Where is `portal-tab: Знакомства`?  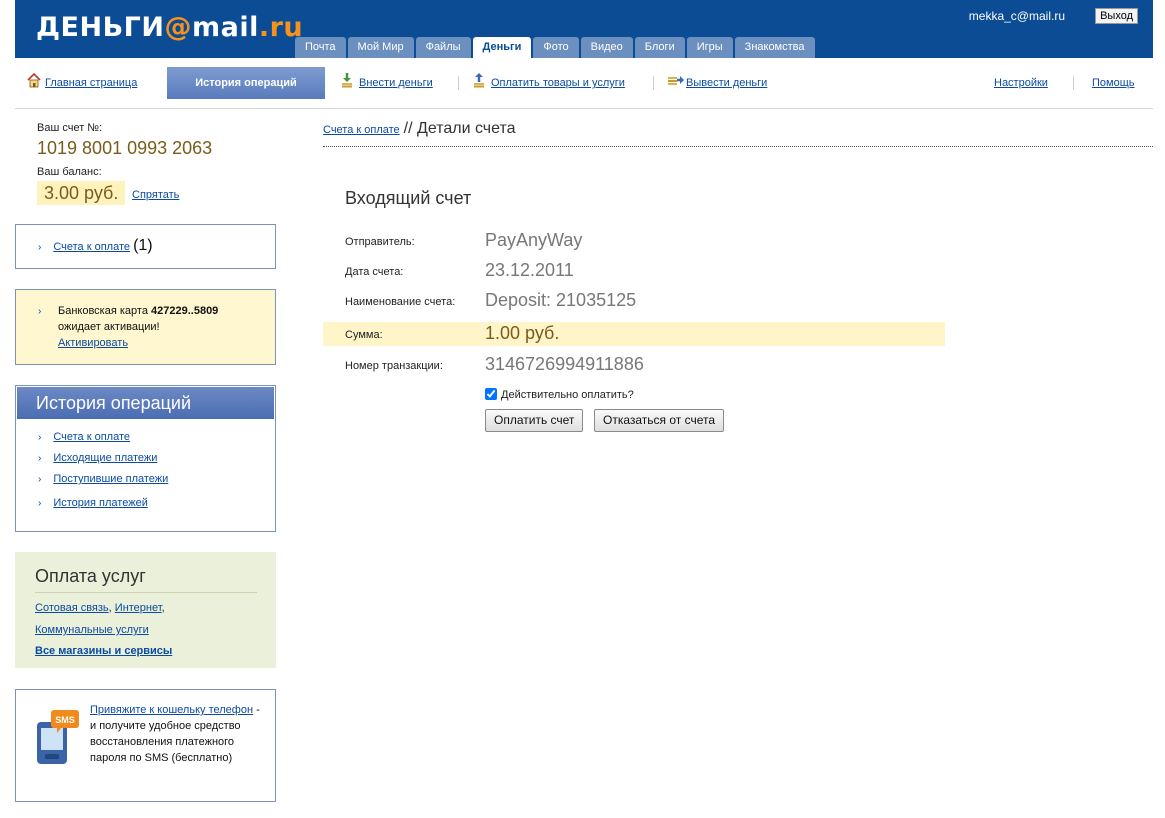
portal-tab: Знакомства is located at coordinates (774, 47).